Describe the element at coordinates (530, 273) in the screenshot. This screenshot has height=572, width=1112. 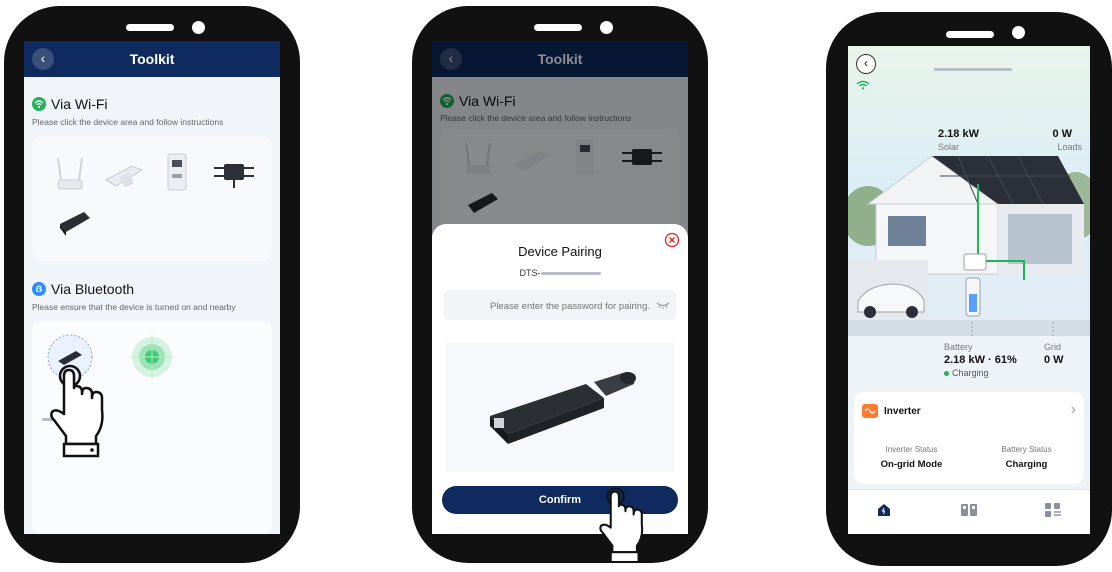
I see `device-id-prefix: DTS-` at that location.